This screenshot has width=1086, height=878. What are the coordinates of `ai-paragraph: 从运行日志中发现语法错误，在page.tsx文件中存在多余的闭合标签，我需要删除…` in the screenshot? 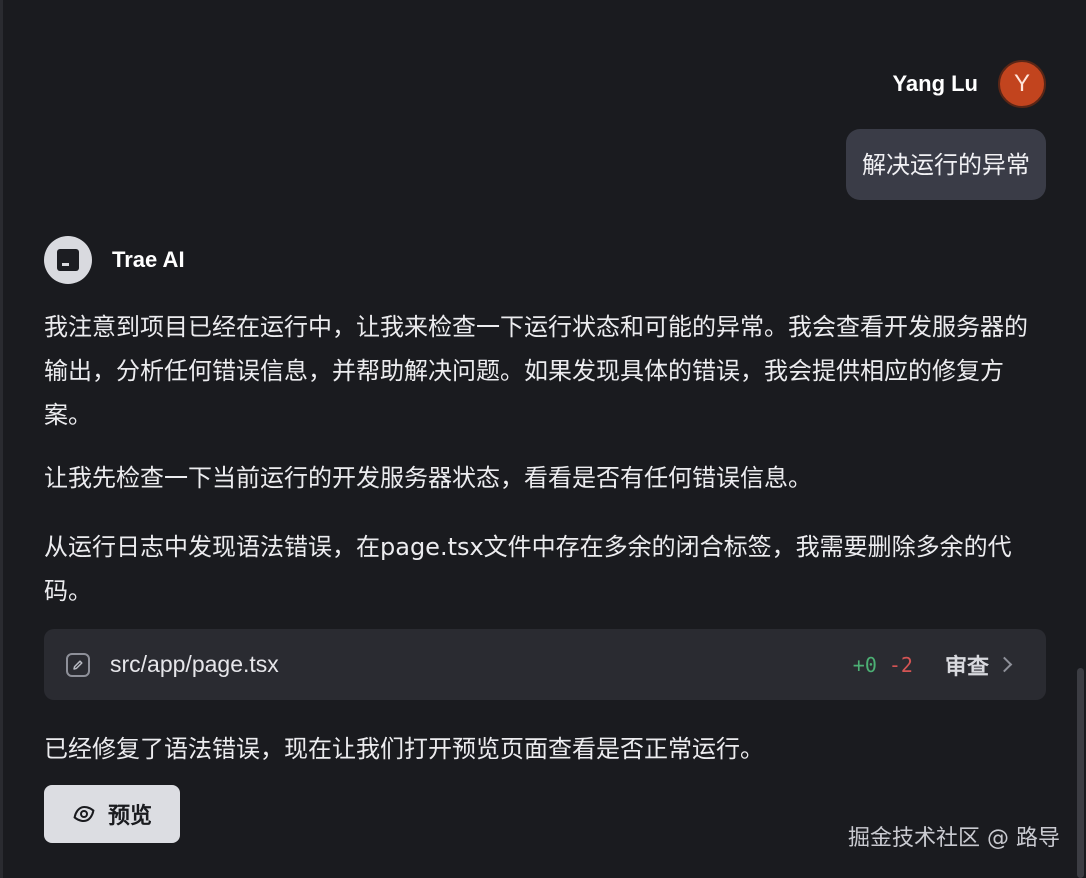 It's located at (528, 569).